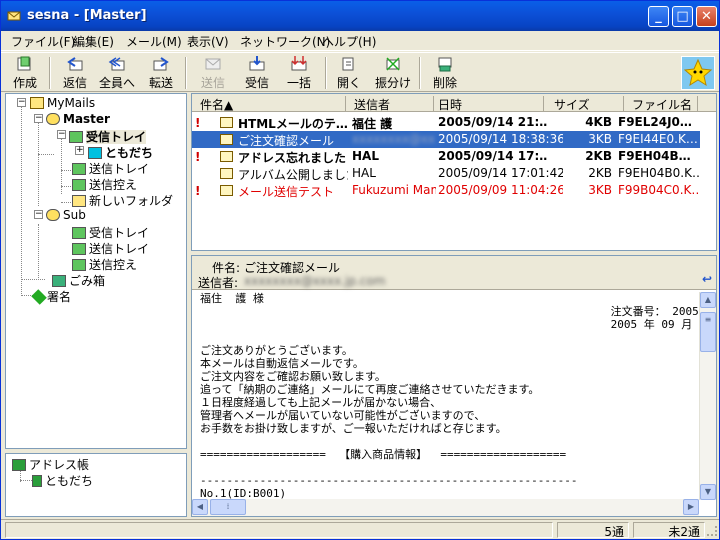 The width and height of the screenshot is (720, 540). I want to click on minimize-button: _, so click(658, 16).